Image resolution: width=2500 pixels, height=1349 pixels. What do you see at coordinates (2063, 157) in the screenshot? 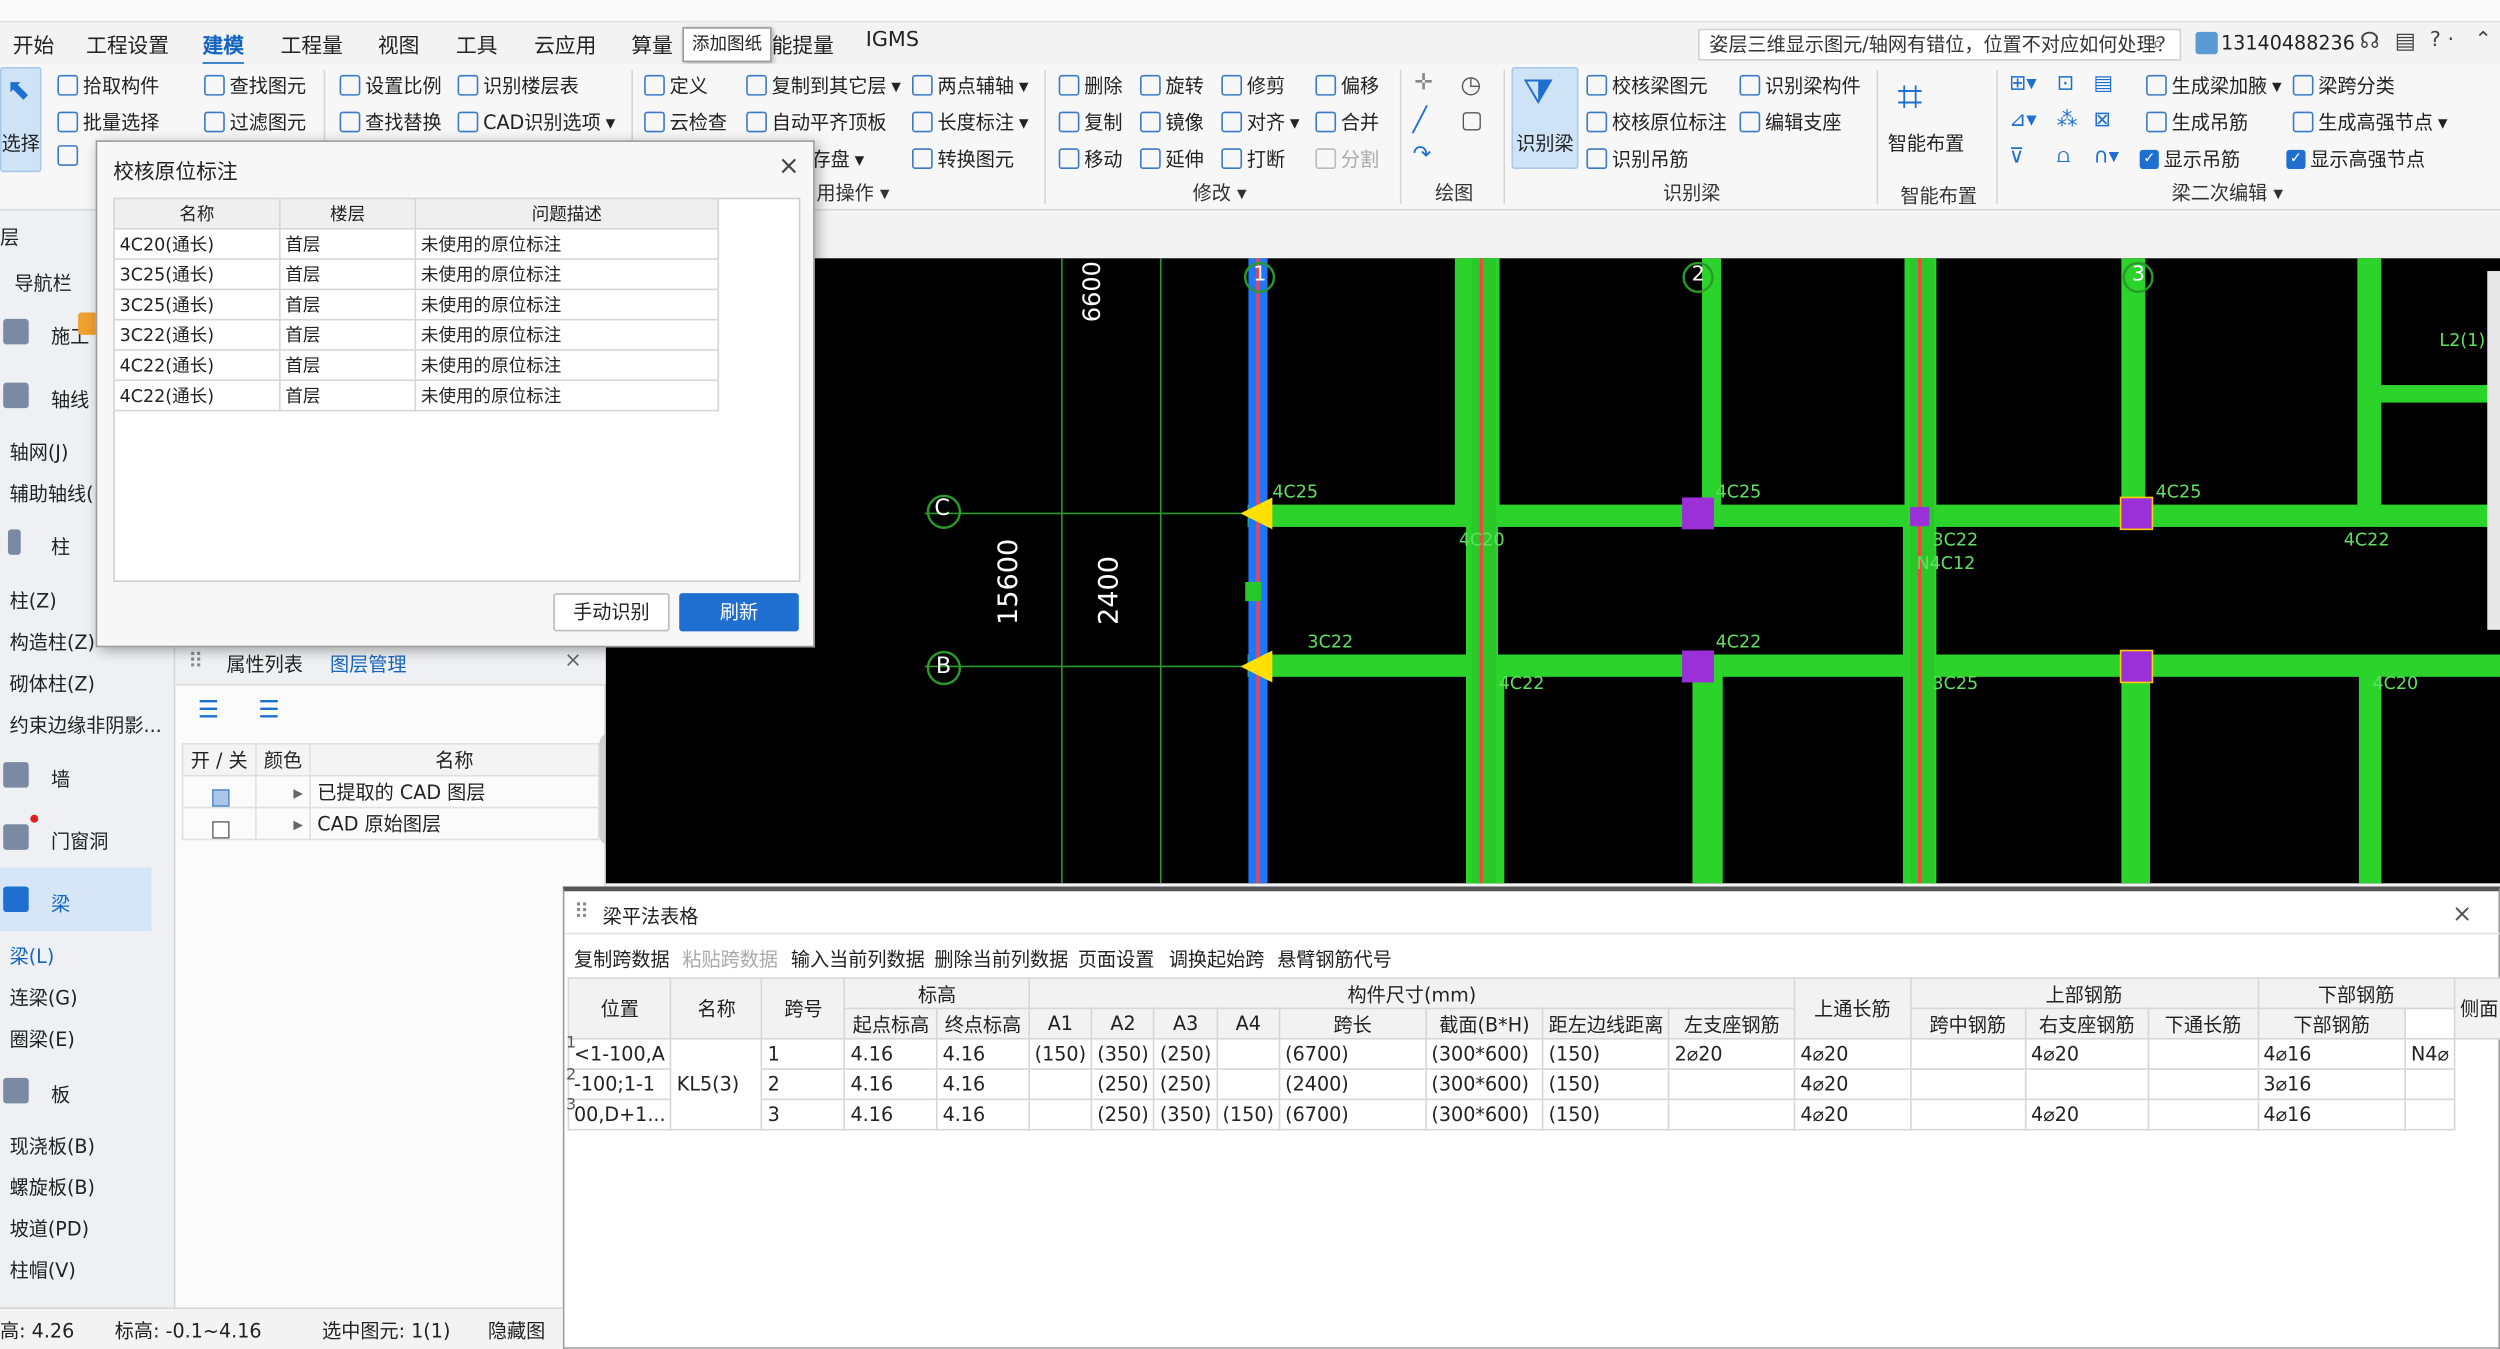
I see `tool-h-icon: ⩍` at bounding box center [2063, 157].